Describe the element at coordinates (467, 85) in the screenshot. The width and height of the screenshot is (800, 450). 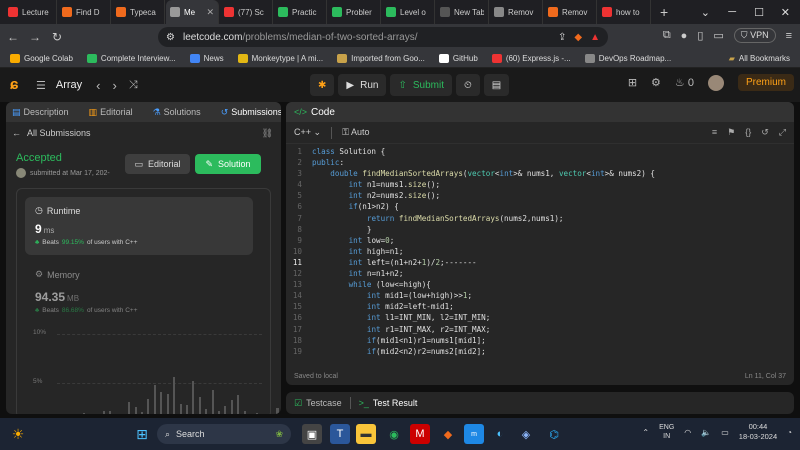
I see `timer-button: ⏲` at that location.